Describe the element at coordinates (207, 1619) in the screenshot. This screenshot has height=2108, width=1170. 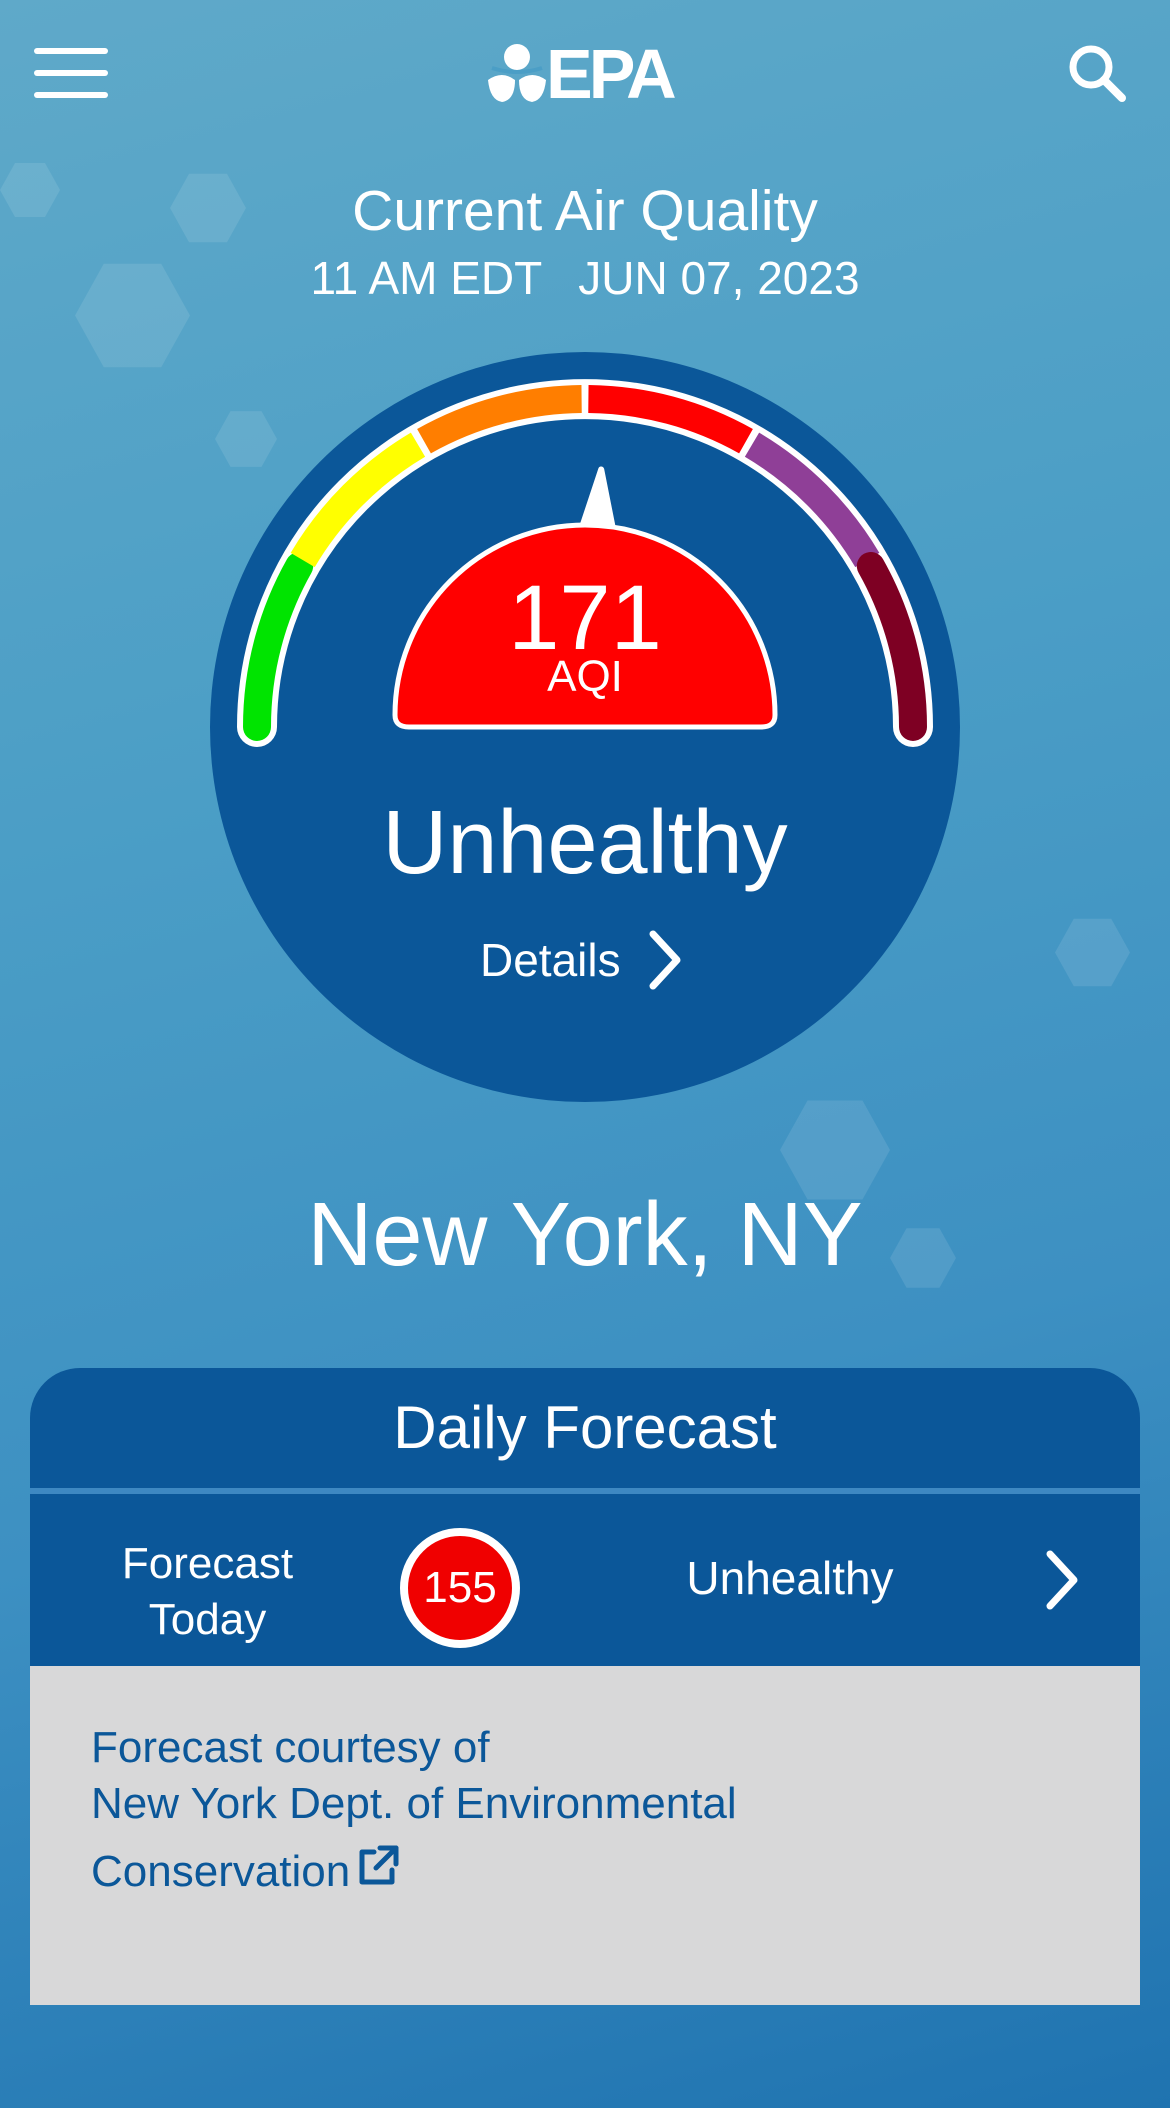
I see `forecast-label-line2: Today` at that location.